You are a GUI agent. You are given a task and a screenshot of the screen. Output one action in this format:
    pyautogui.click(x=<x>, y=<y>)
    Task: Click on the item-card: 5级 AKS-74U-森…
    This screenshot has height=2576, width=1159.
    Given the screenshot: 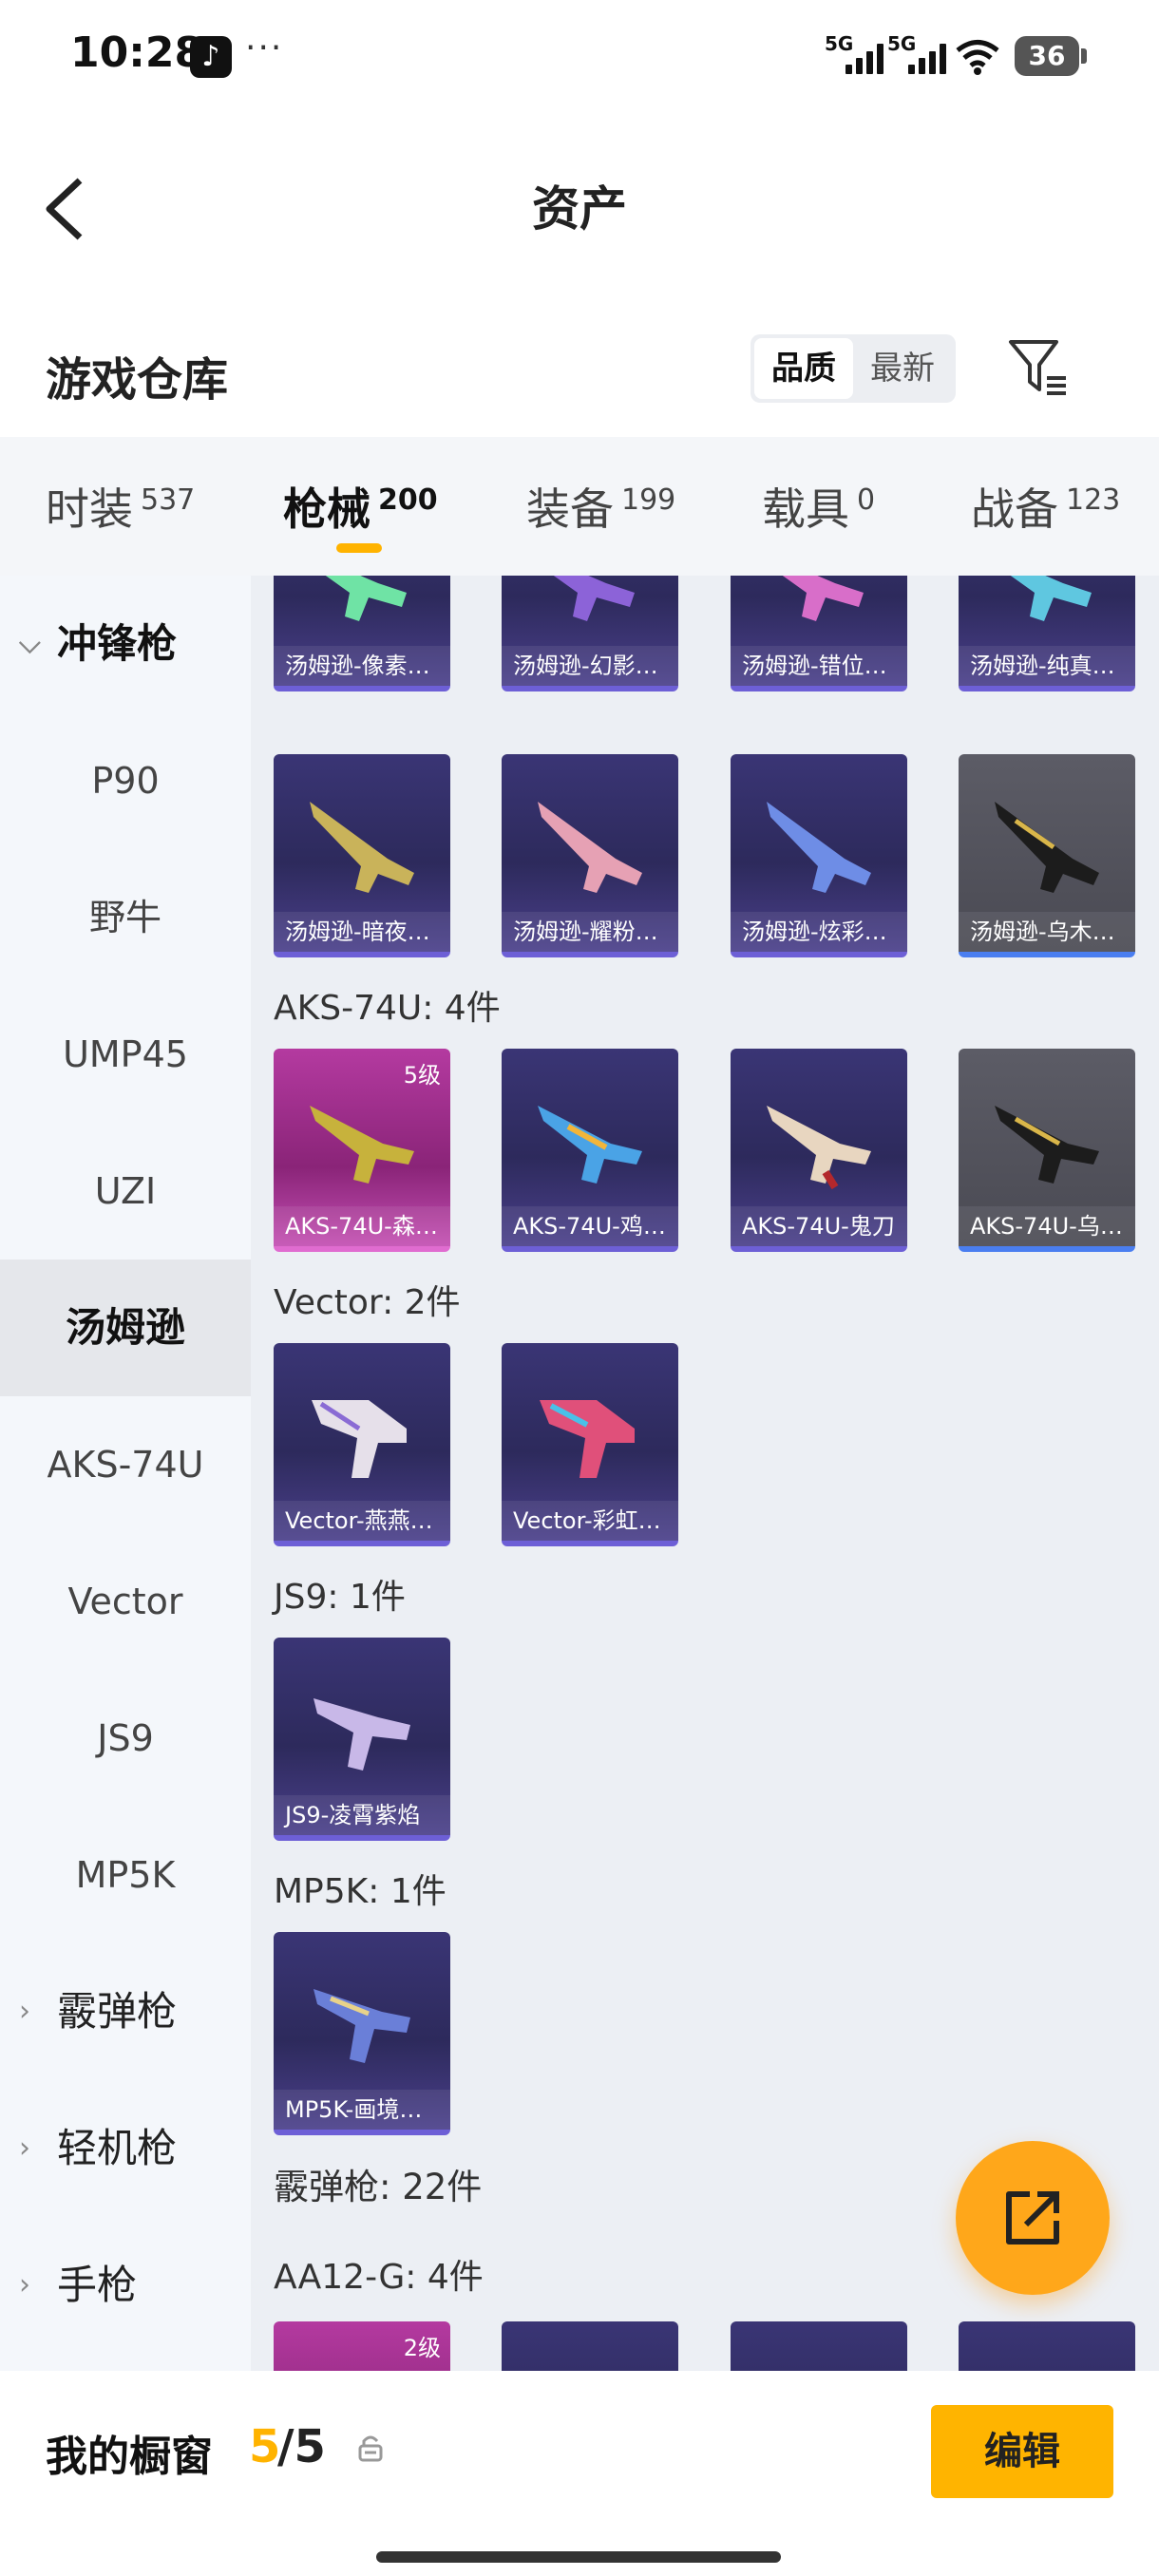 What is the action you would take?
    pyautogui.click(x=362, y=1150)
    